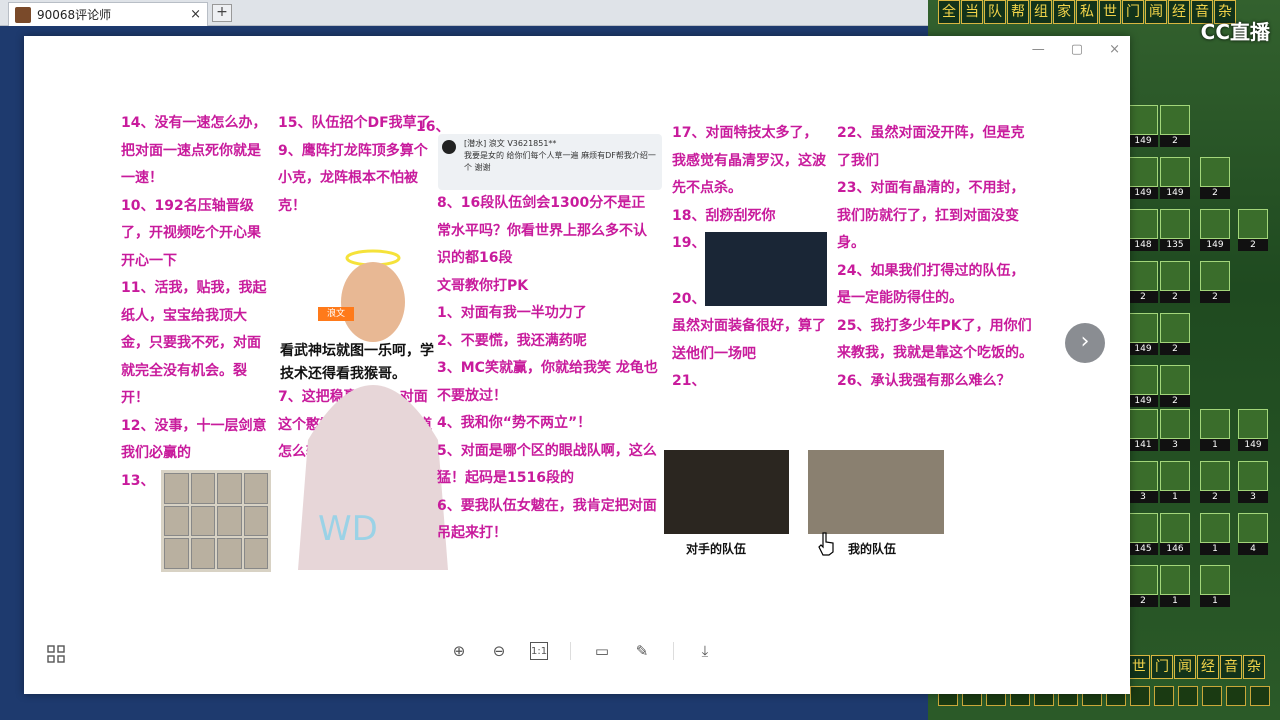 The image size is (1280, 720). I want to click on zoom-in-icon: ⊕, so click(459, 651).